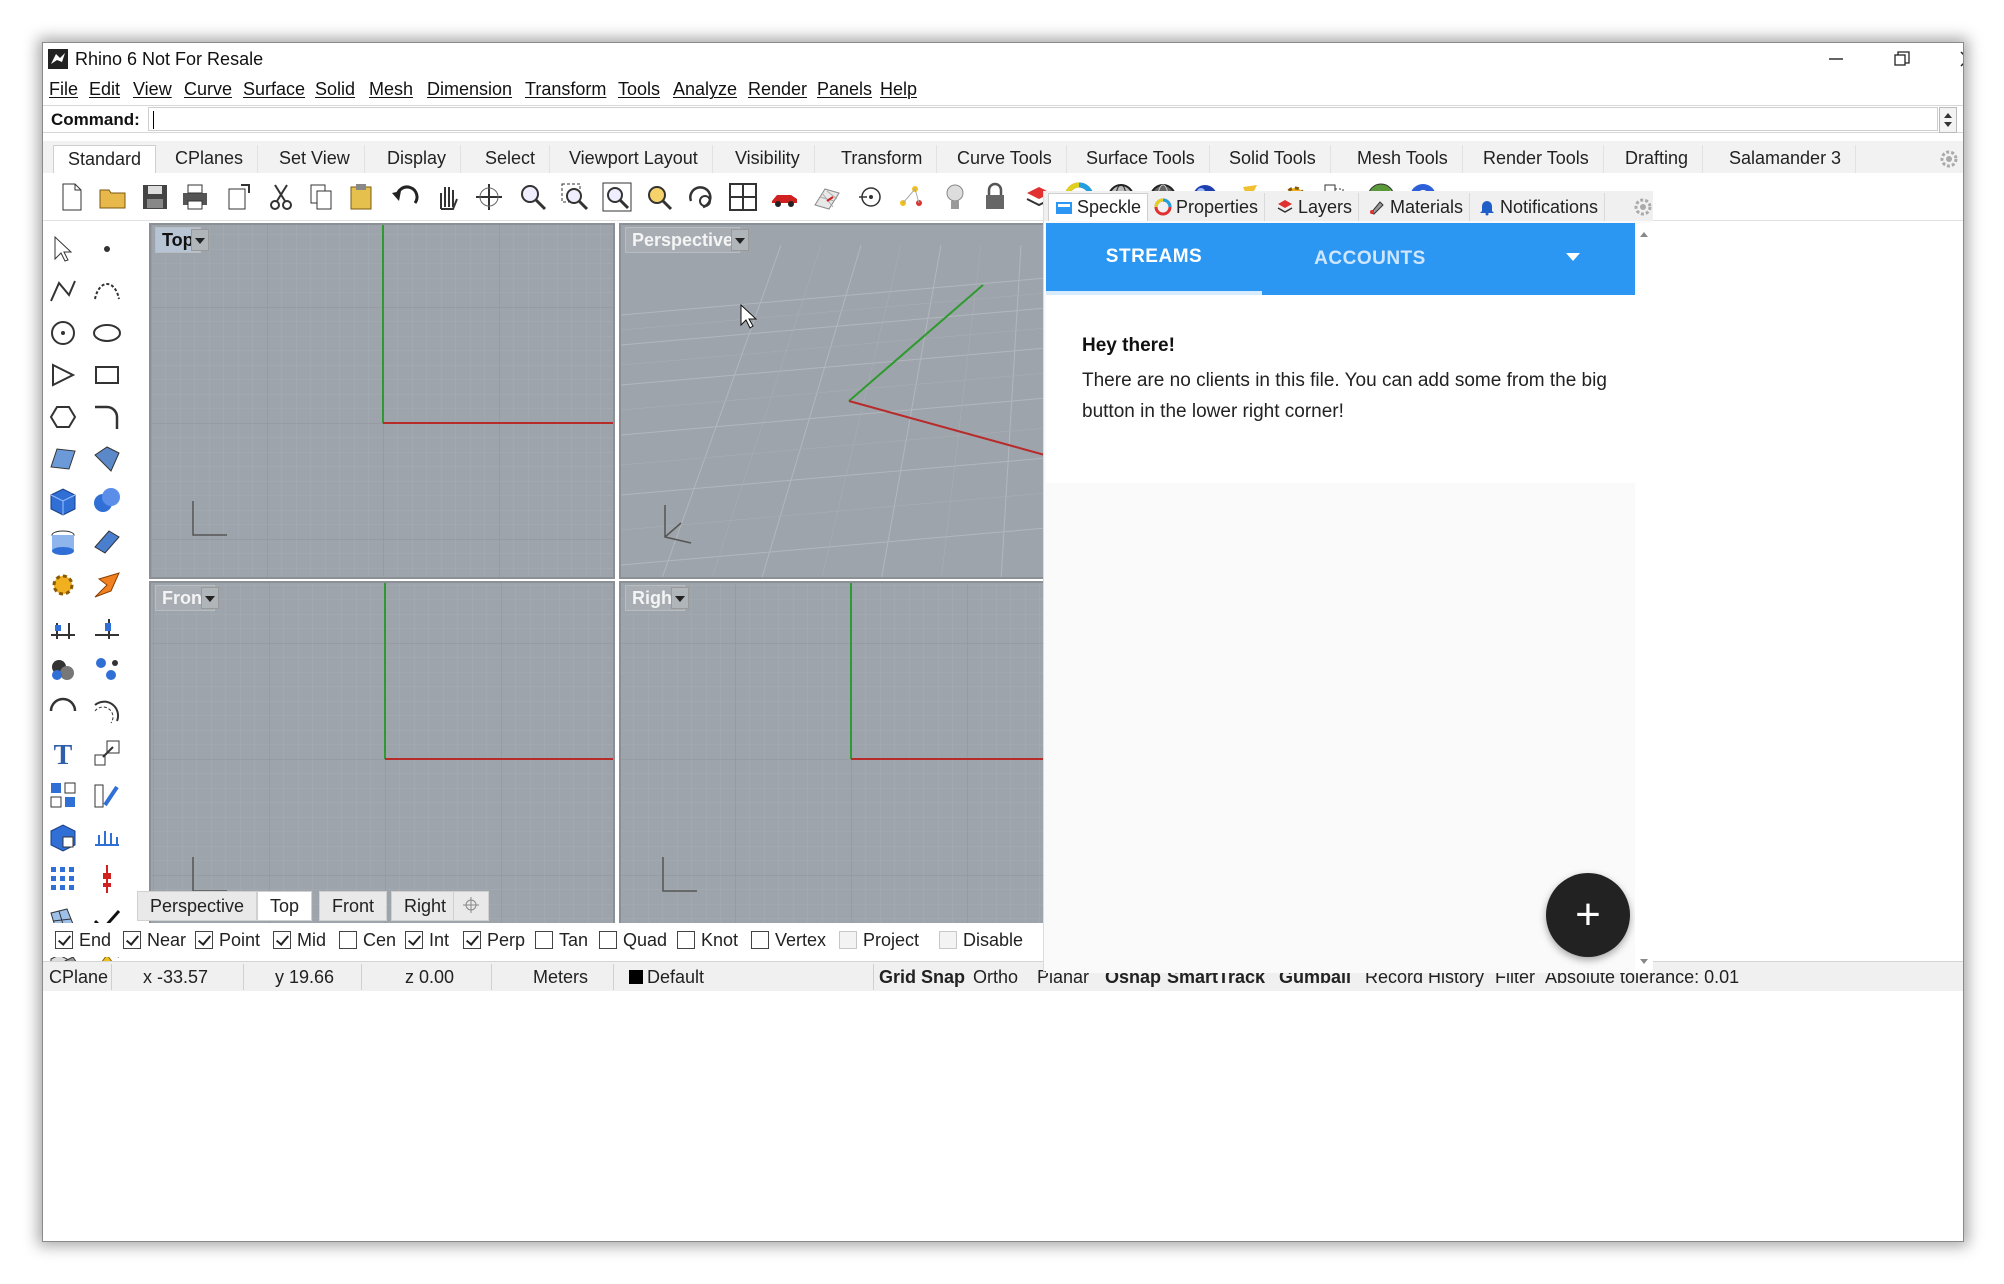 This screenshot has width=2004, height=1284. Describe the element at coordinates (533, 197) in the screenshot. I see `zoom-icon` at that location.